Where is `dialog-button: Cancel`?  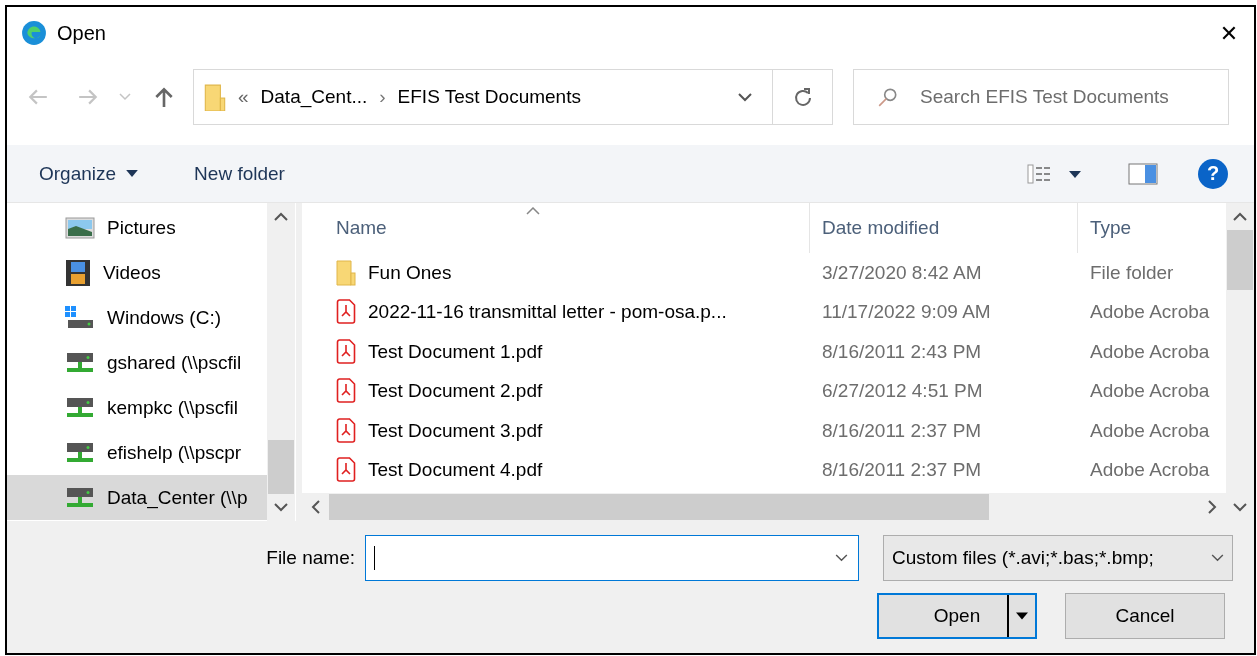 dialog-button: Cancel is located at coordinates (1145, 616).